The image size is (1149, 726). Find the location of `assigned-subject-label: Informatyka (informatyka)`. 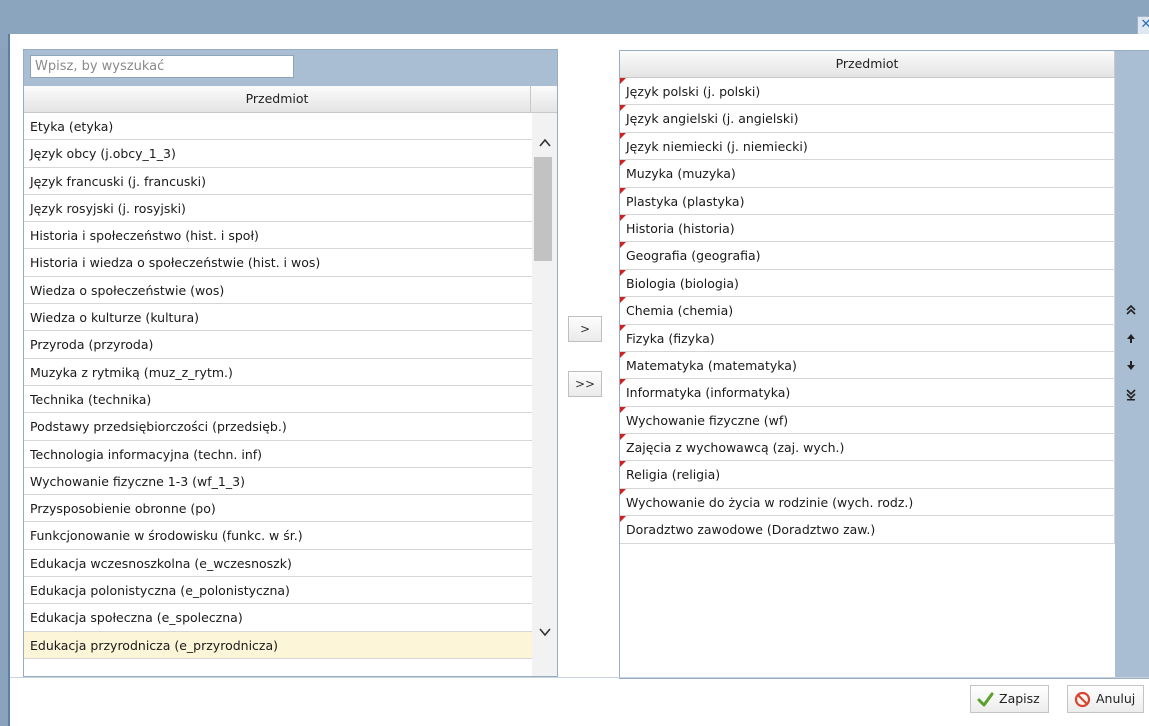

assigned-subject-label: Informatyka (informatyka) is located at coordinates (708, 393).